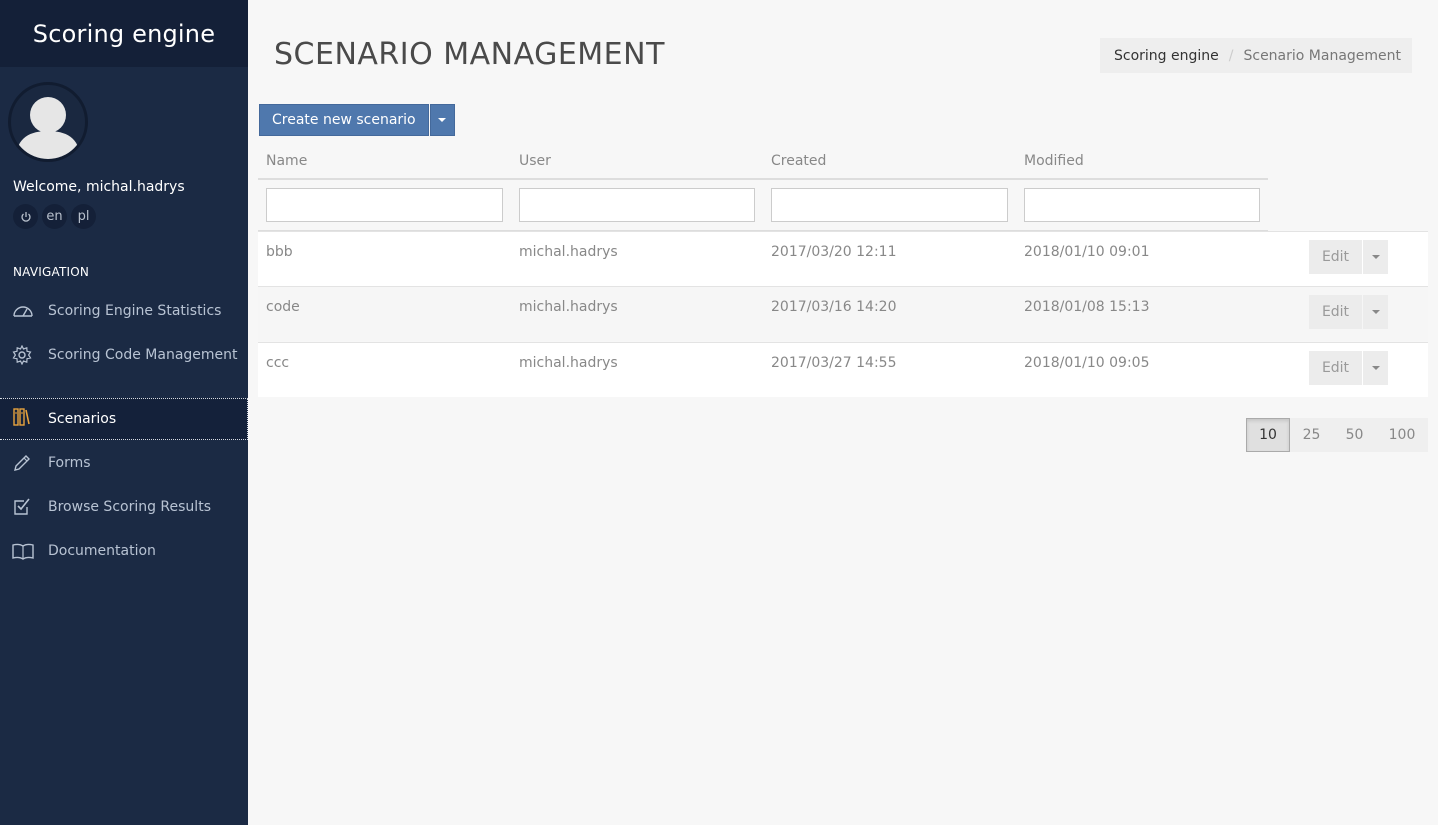 The image size is (1438, 825). I want to click on cell-modified: 2018/01/10 09:01, so click(1087, 252).